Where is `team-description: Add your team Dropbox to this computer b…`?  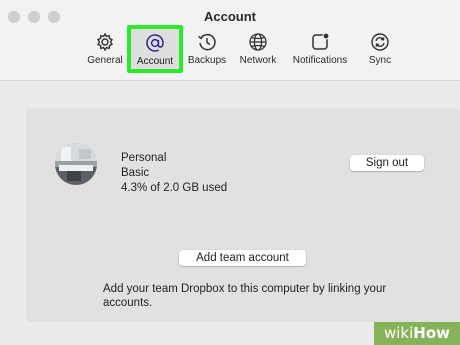 team-description: Add your team Dropbox to this computer b… is located at coordinates (245, 296).